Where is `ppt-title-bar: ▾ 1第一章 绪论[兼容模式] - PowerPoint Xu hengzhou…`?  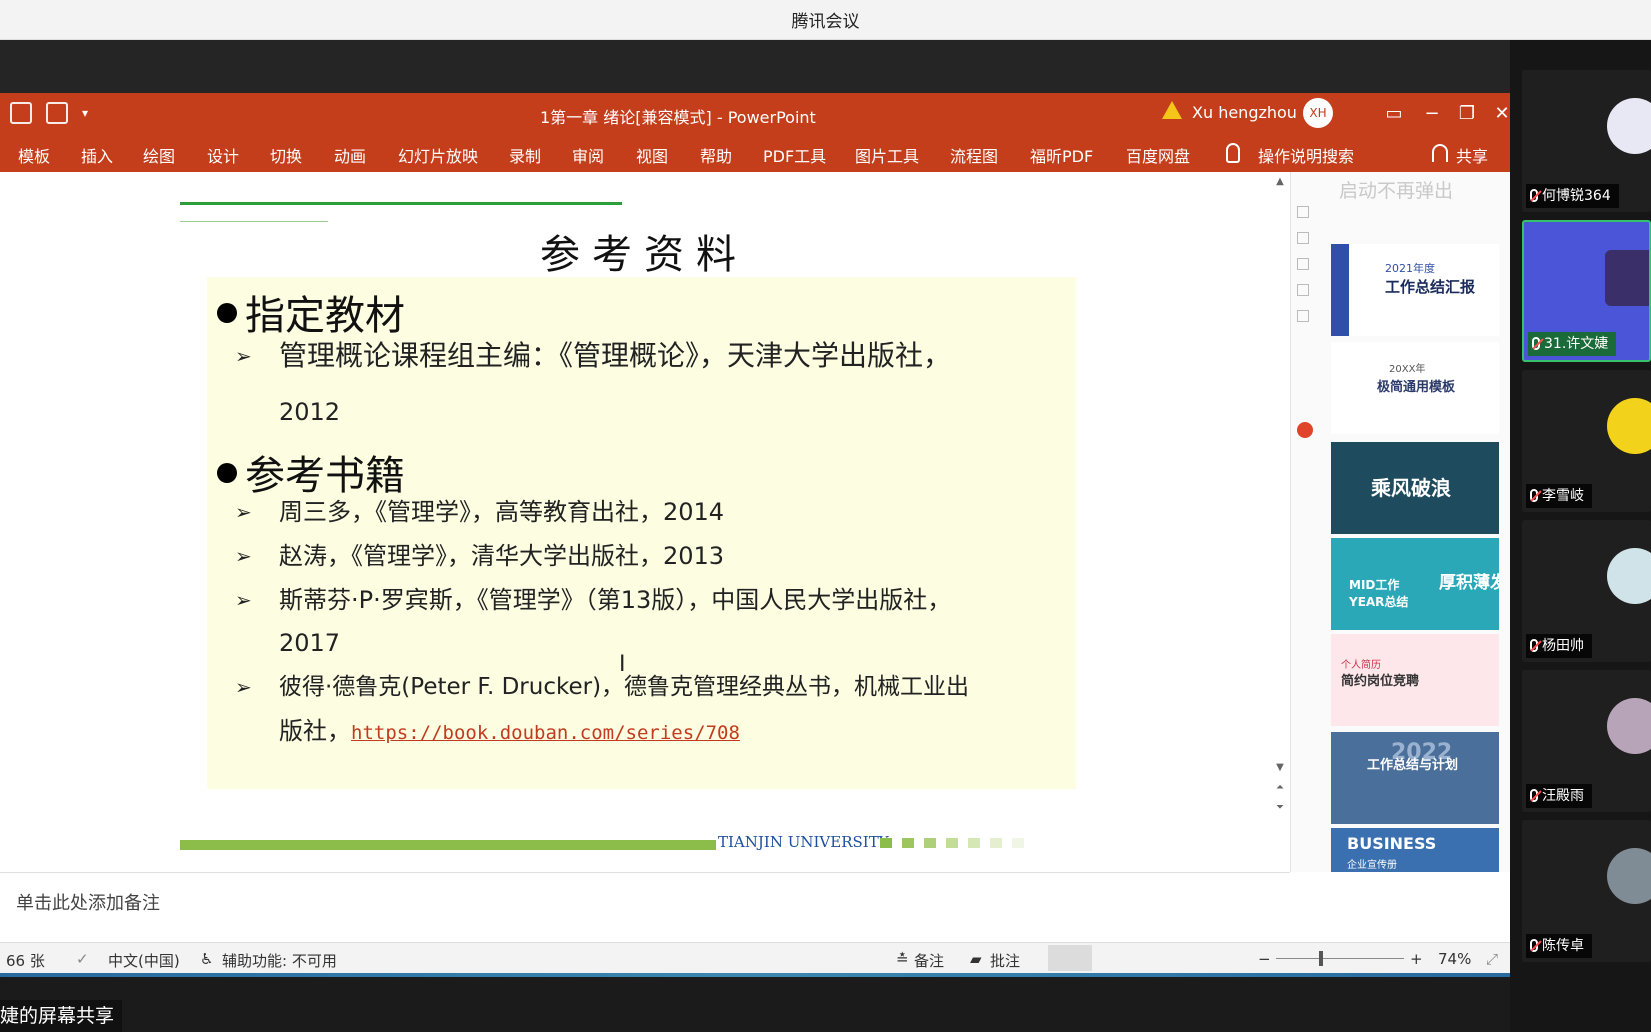 ppt-title-bar: ▾ 1第一章 绪论[兼容模式] - PowerPoint Xu hengzhou… is located at coordinates (755, 114).